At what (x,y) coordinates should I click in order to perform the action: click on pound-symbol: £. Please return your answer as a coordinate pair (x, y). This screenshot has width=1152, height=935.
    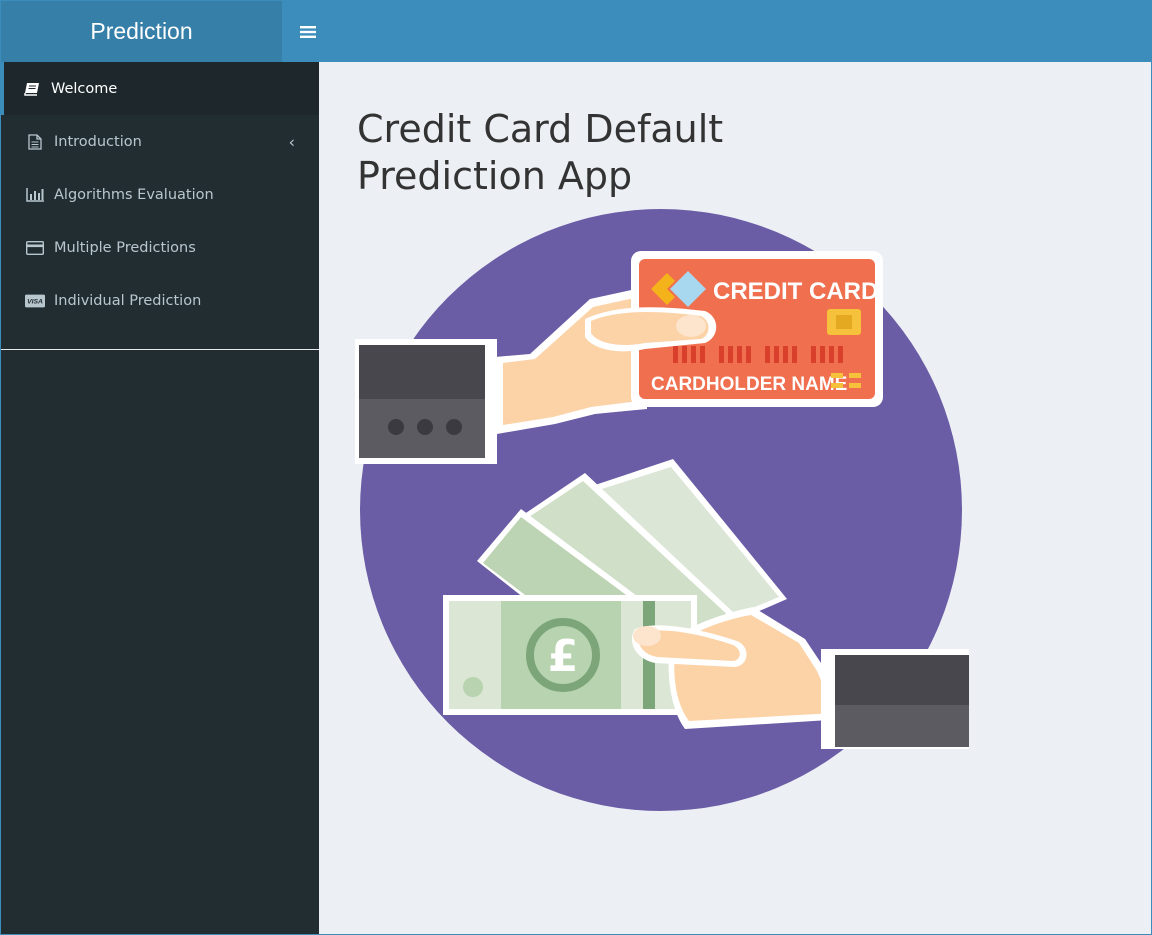
    Looking at the image, I should click on (563, 656).